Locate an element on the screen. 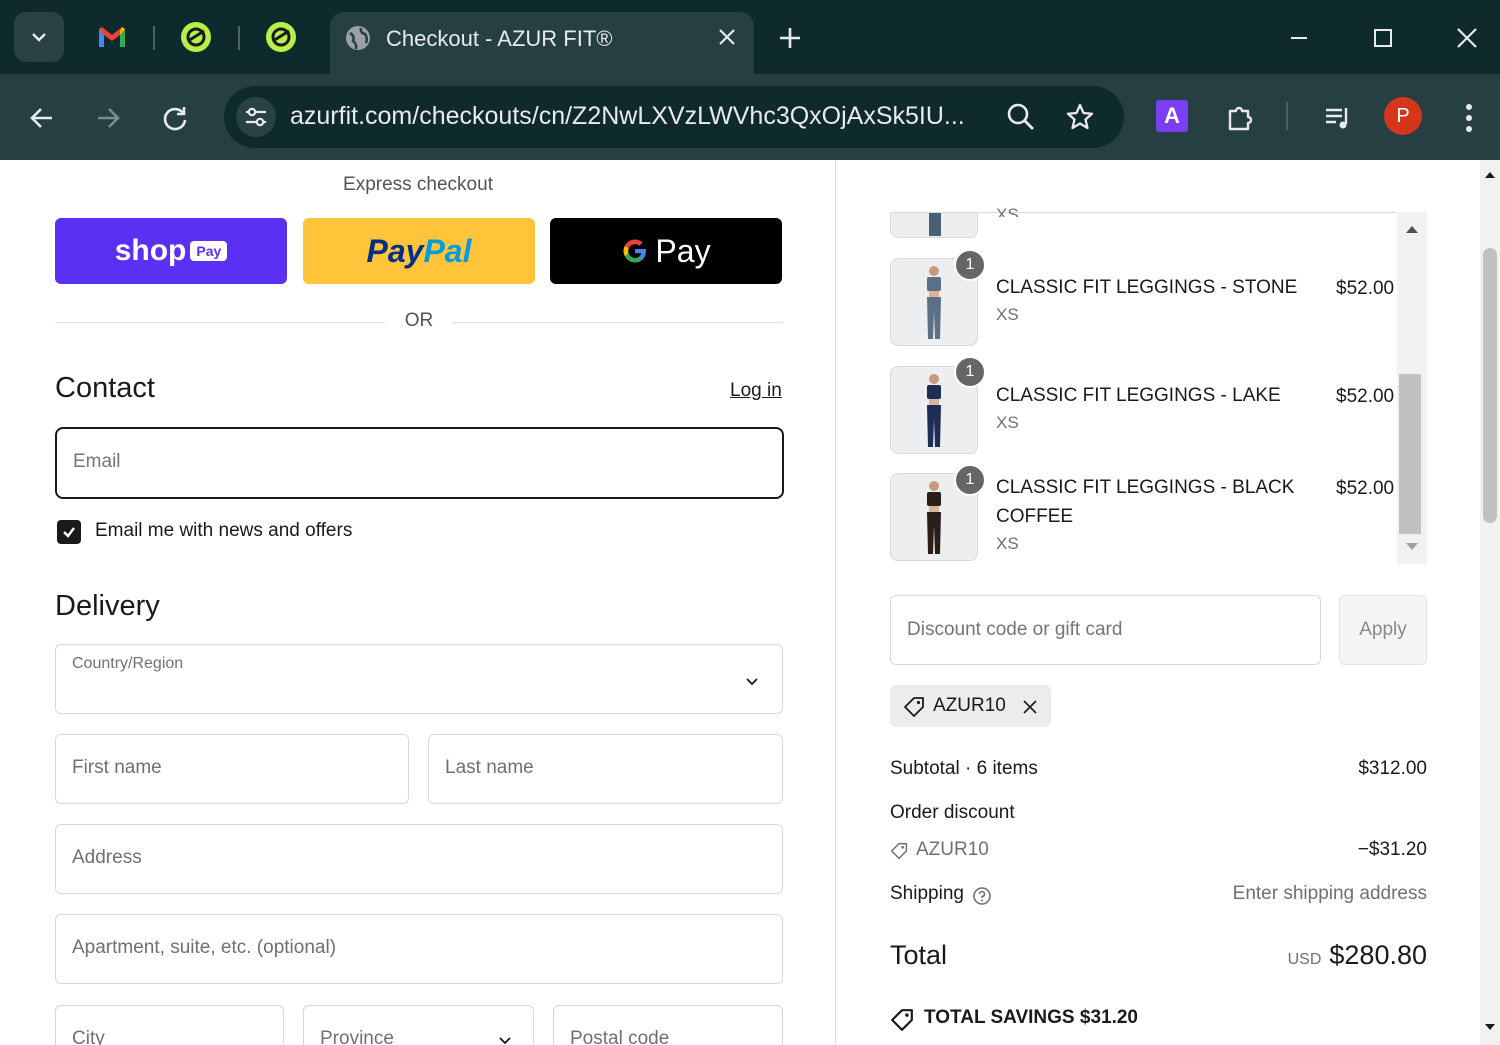 The height and width of the screenshot is (1045, 1500). google-pay-button: Pay is located at coordinates (666, 251).